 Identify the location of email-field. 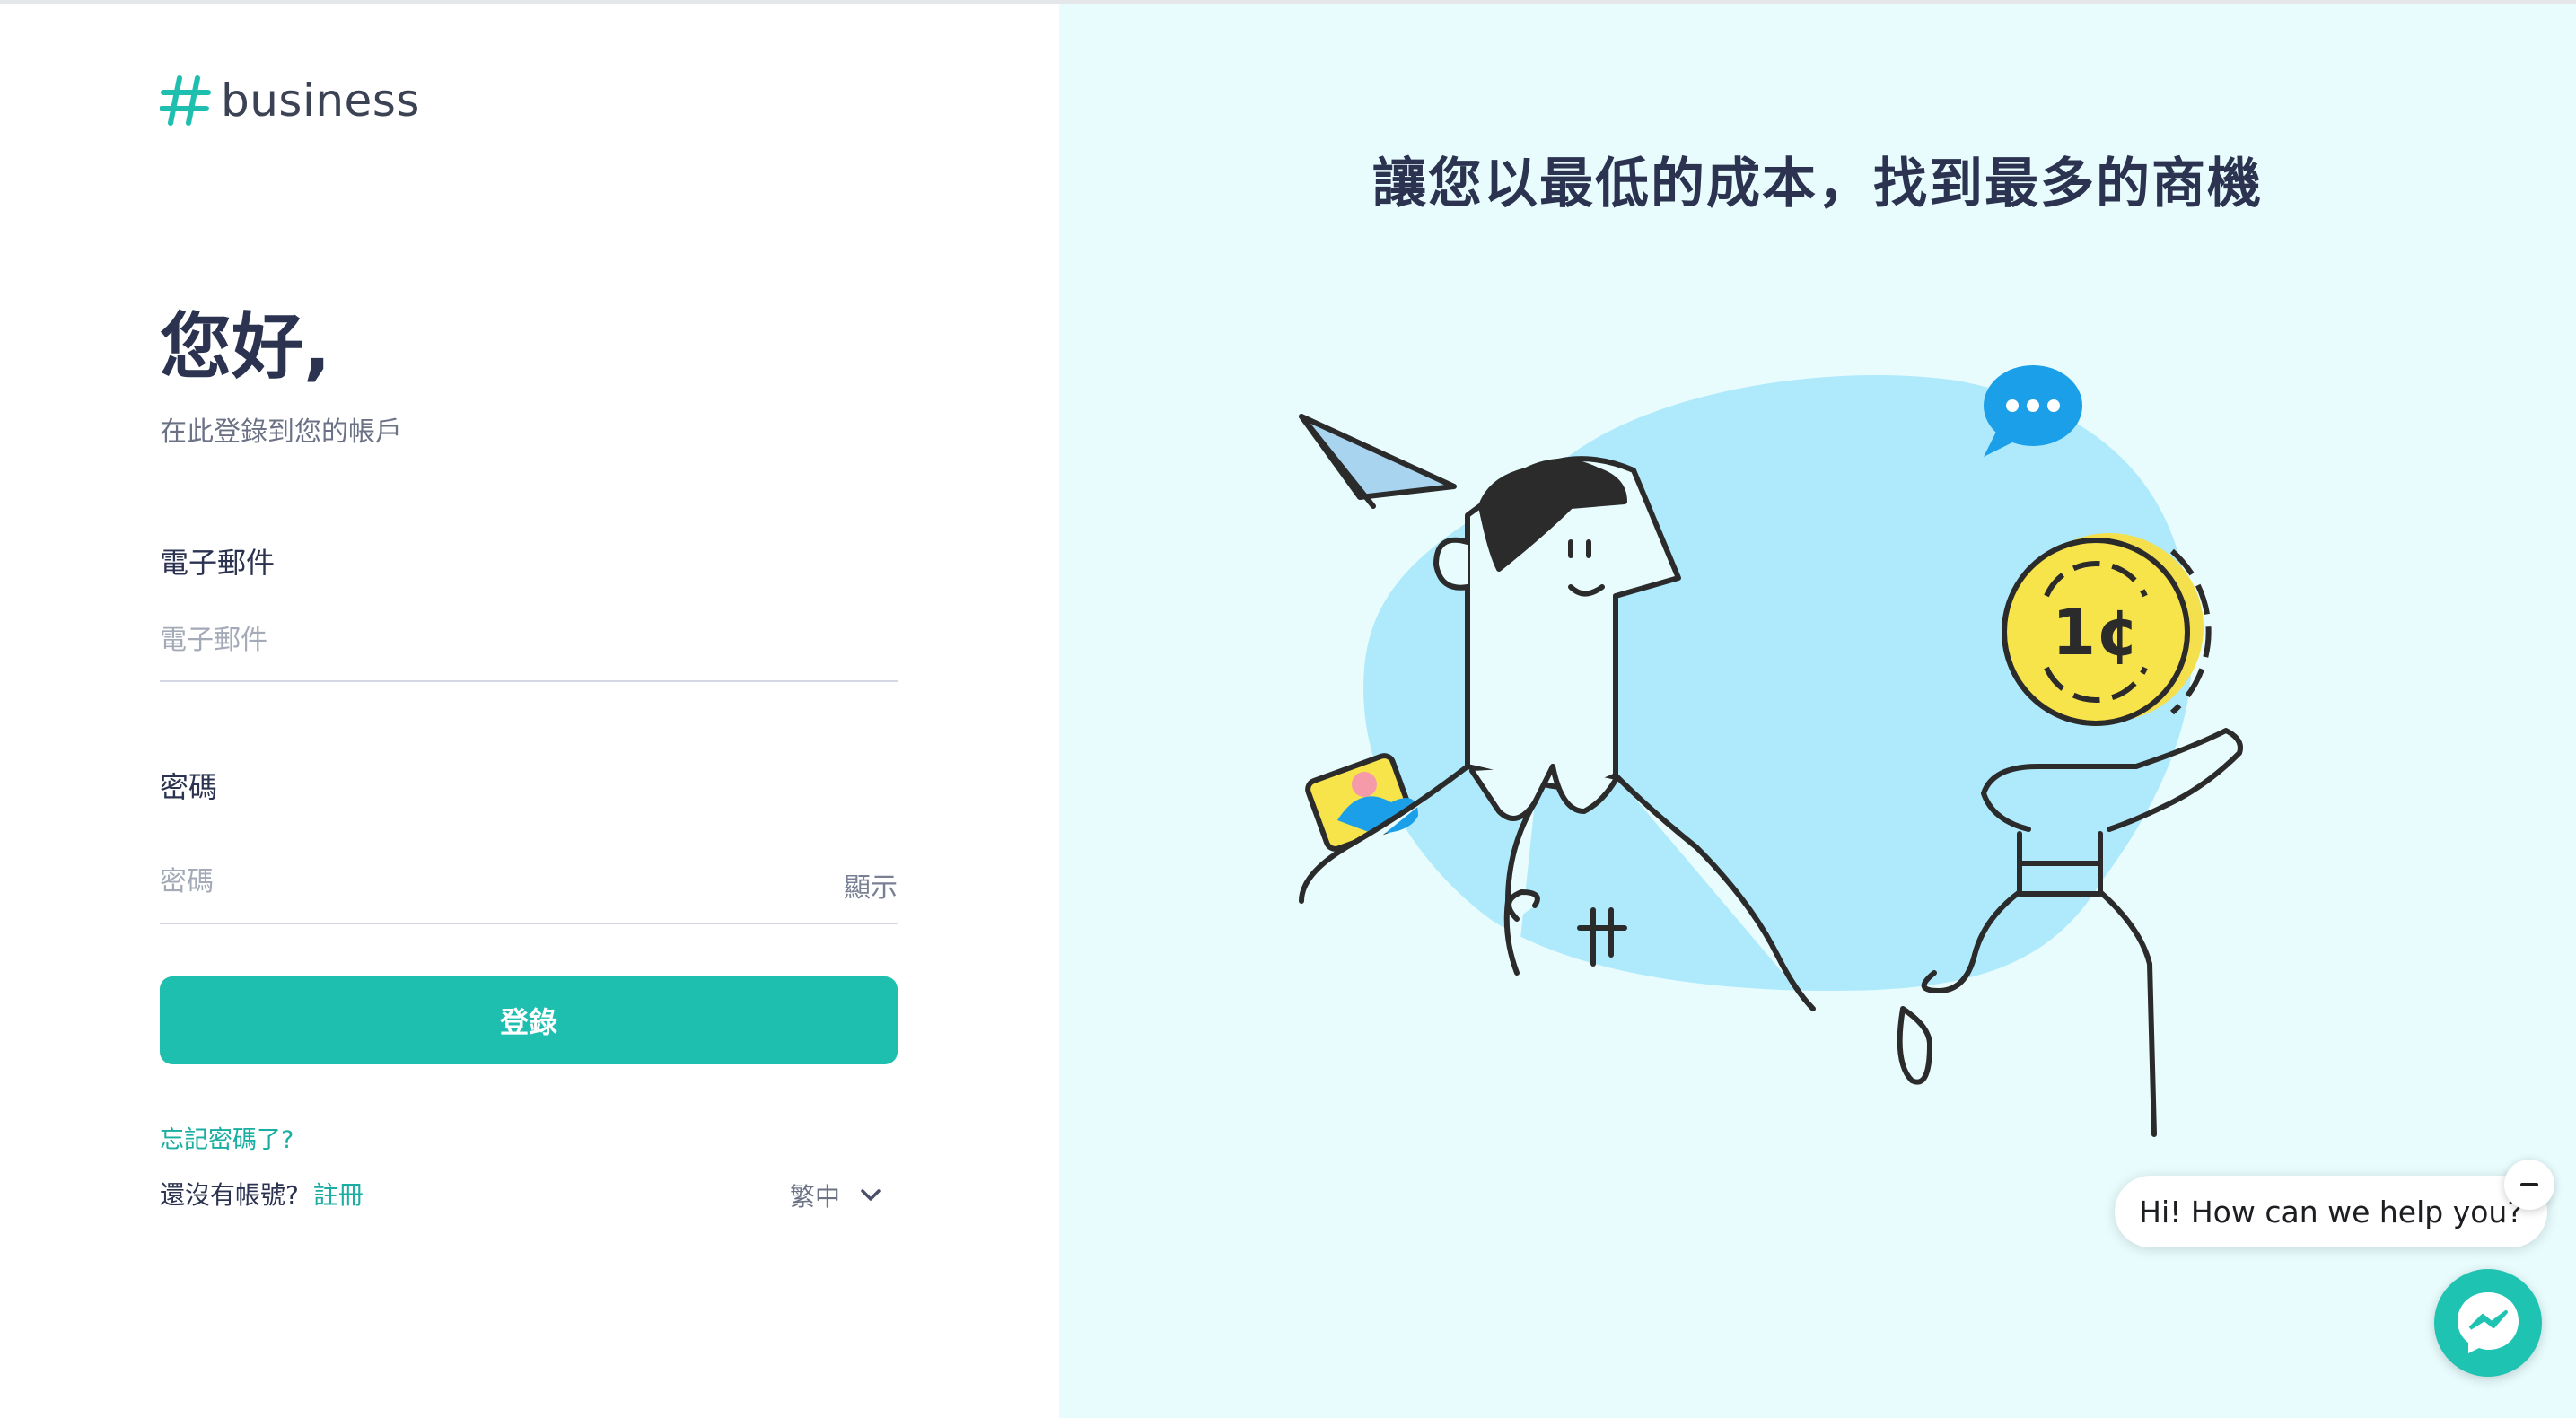
(529, 640).